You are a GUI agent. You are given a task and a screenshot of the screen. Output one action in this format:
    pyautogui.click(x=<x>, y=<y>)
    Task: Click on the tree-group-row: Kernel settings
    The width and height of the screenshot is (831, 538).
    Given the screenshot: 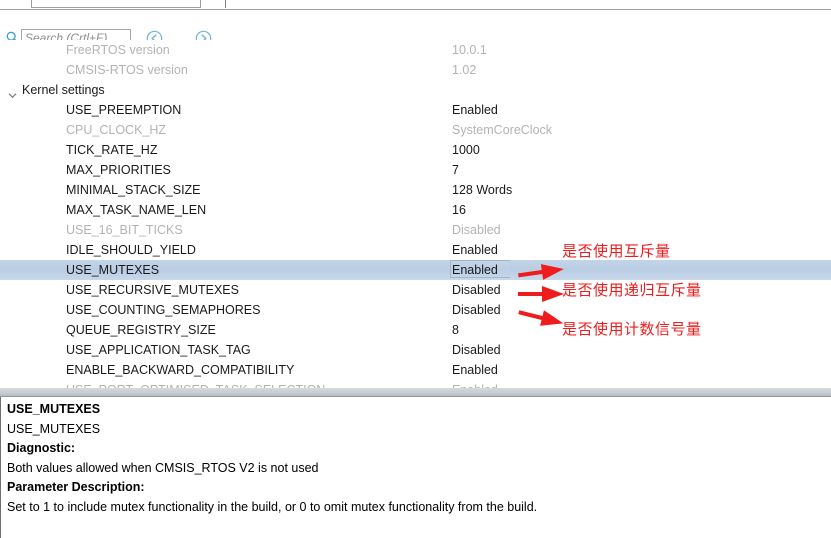 What is the action you would take?
    pyautogui.click(x=415, y=90)
    